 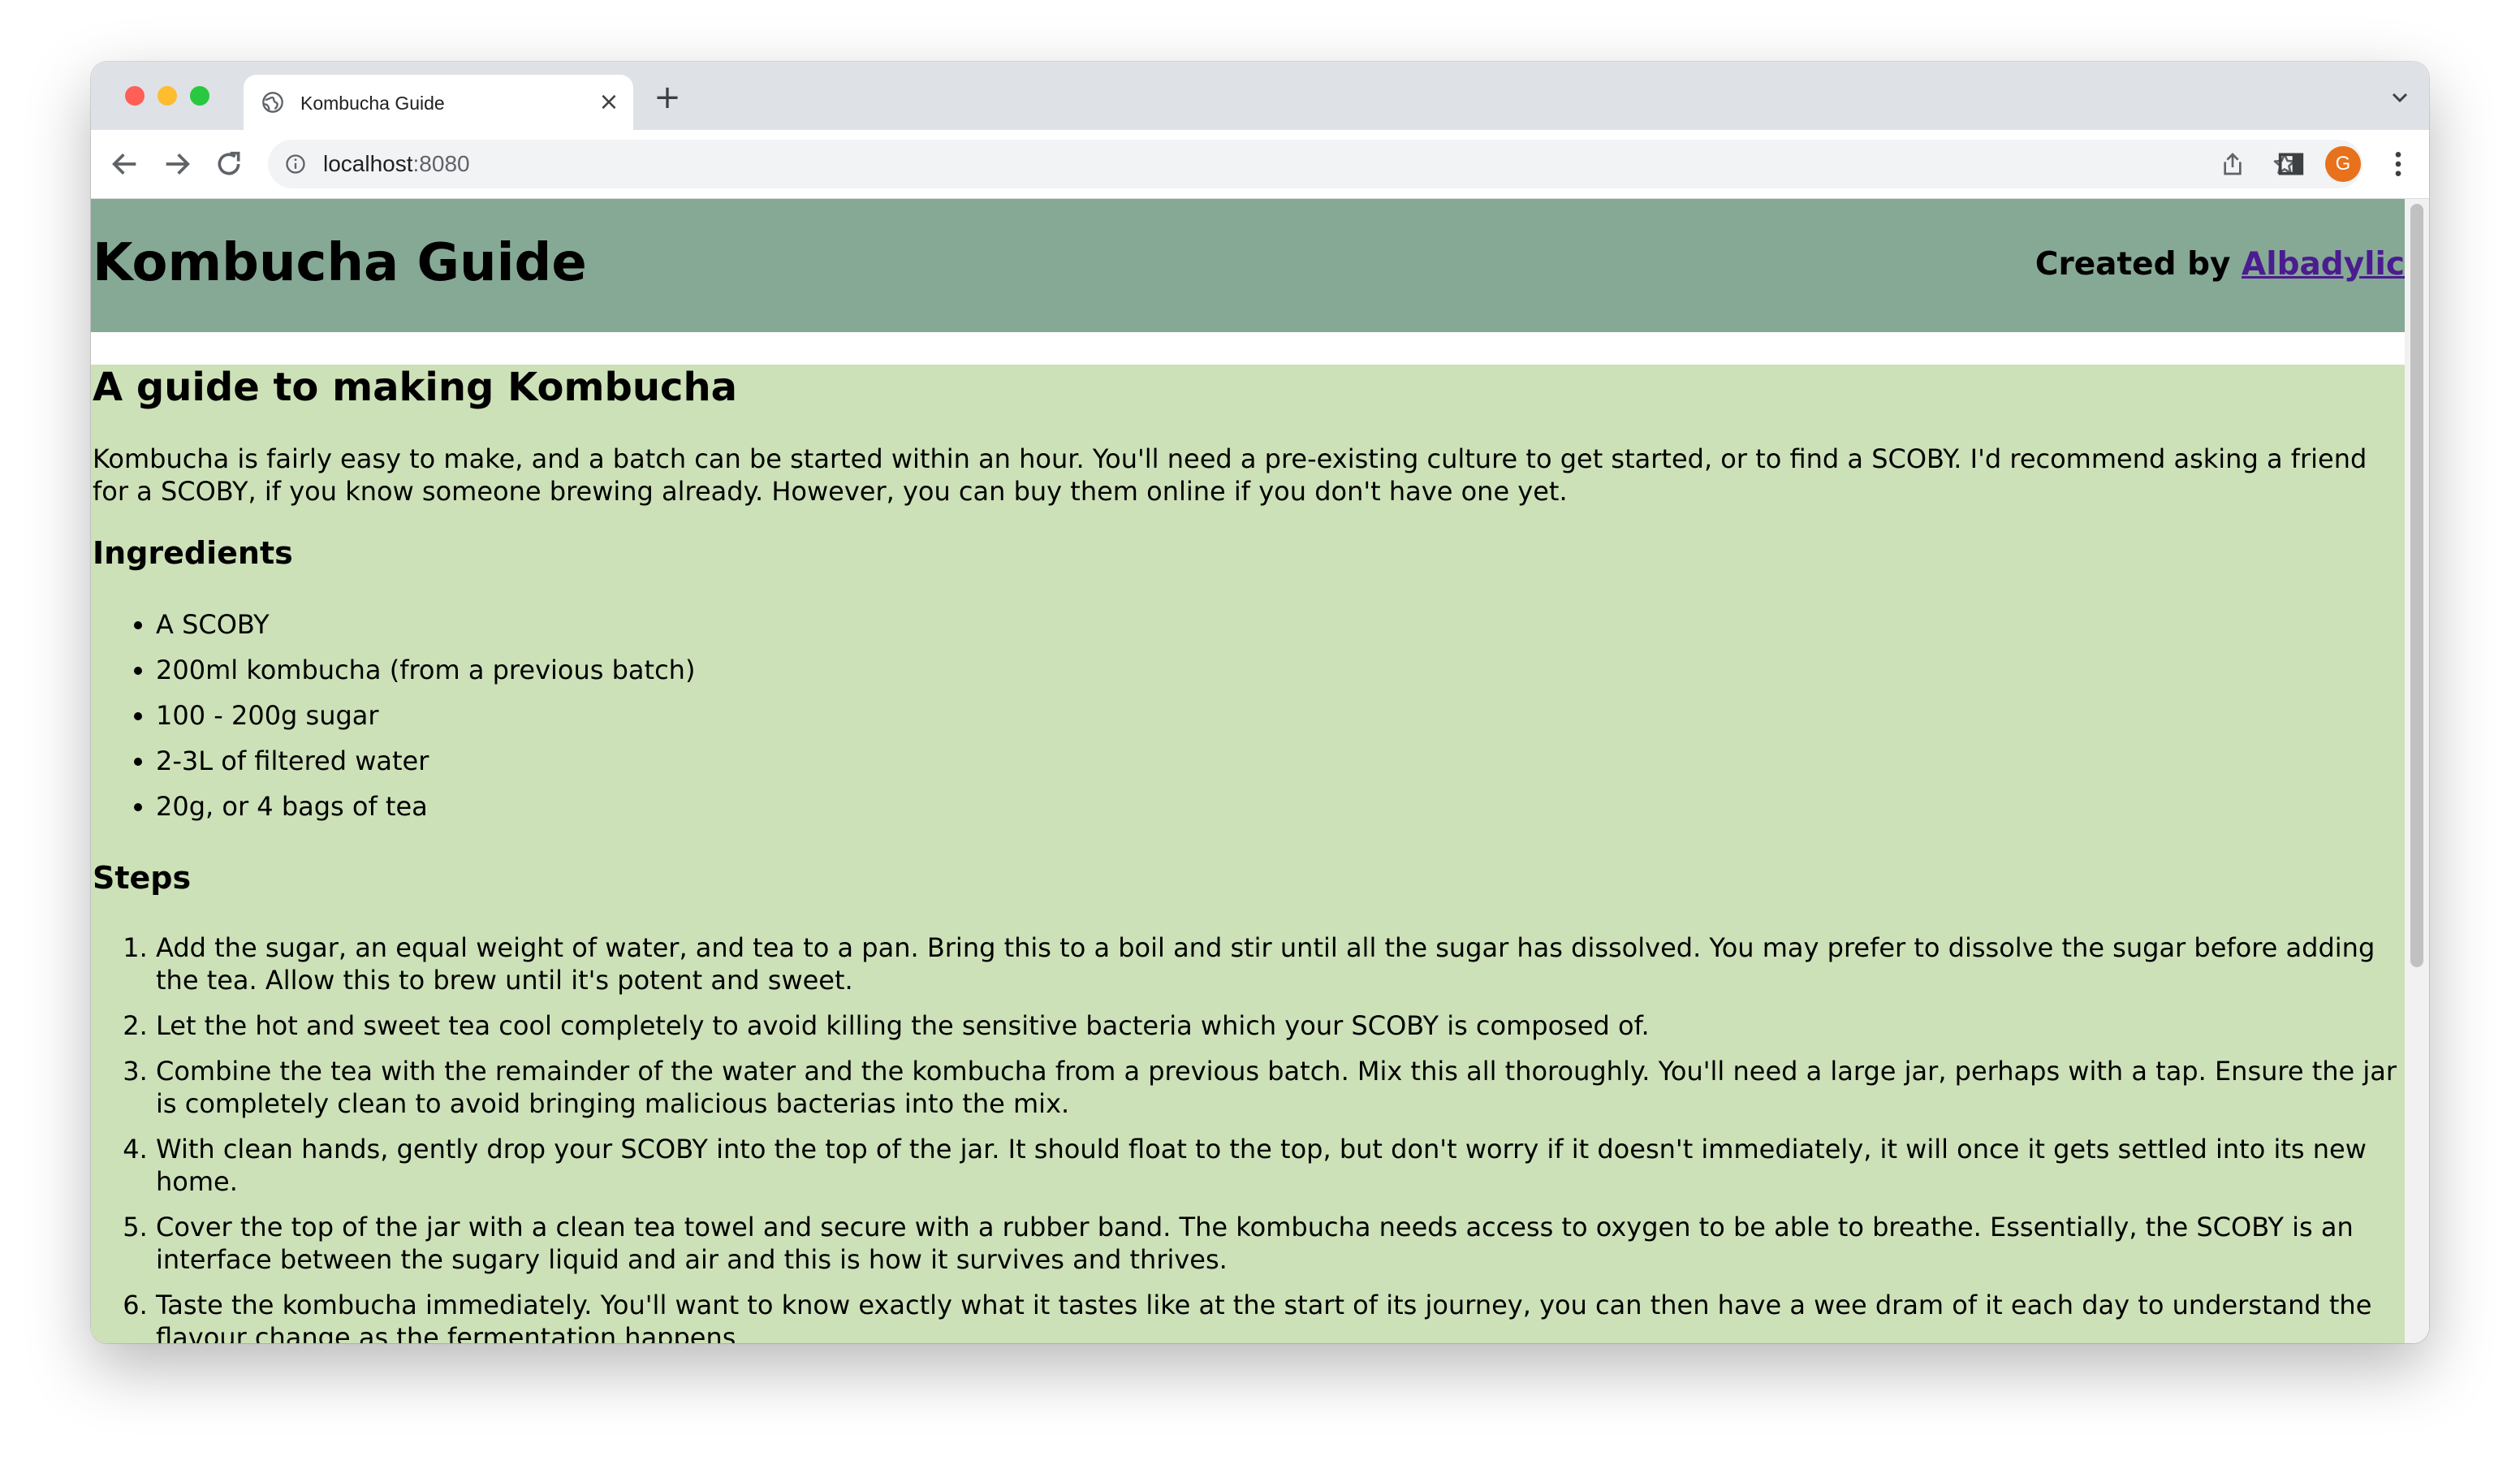 I want to click on reload-icon, so click(x=229, y=164).